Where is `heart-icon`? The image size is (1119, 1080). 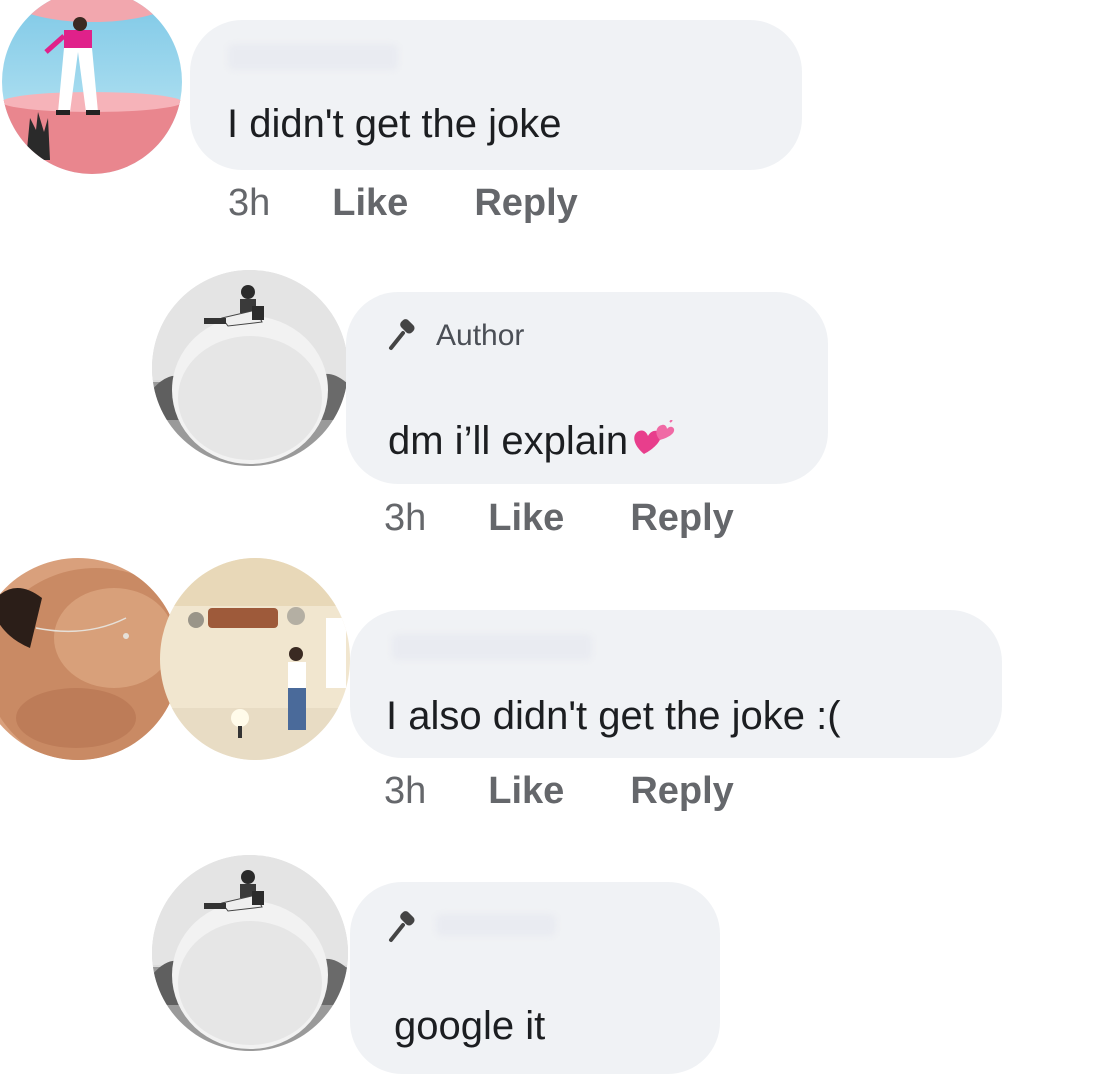
heart-icon is located at coordinates (654, 437).